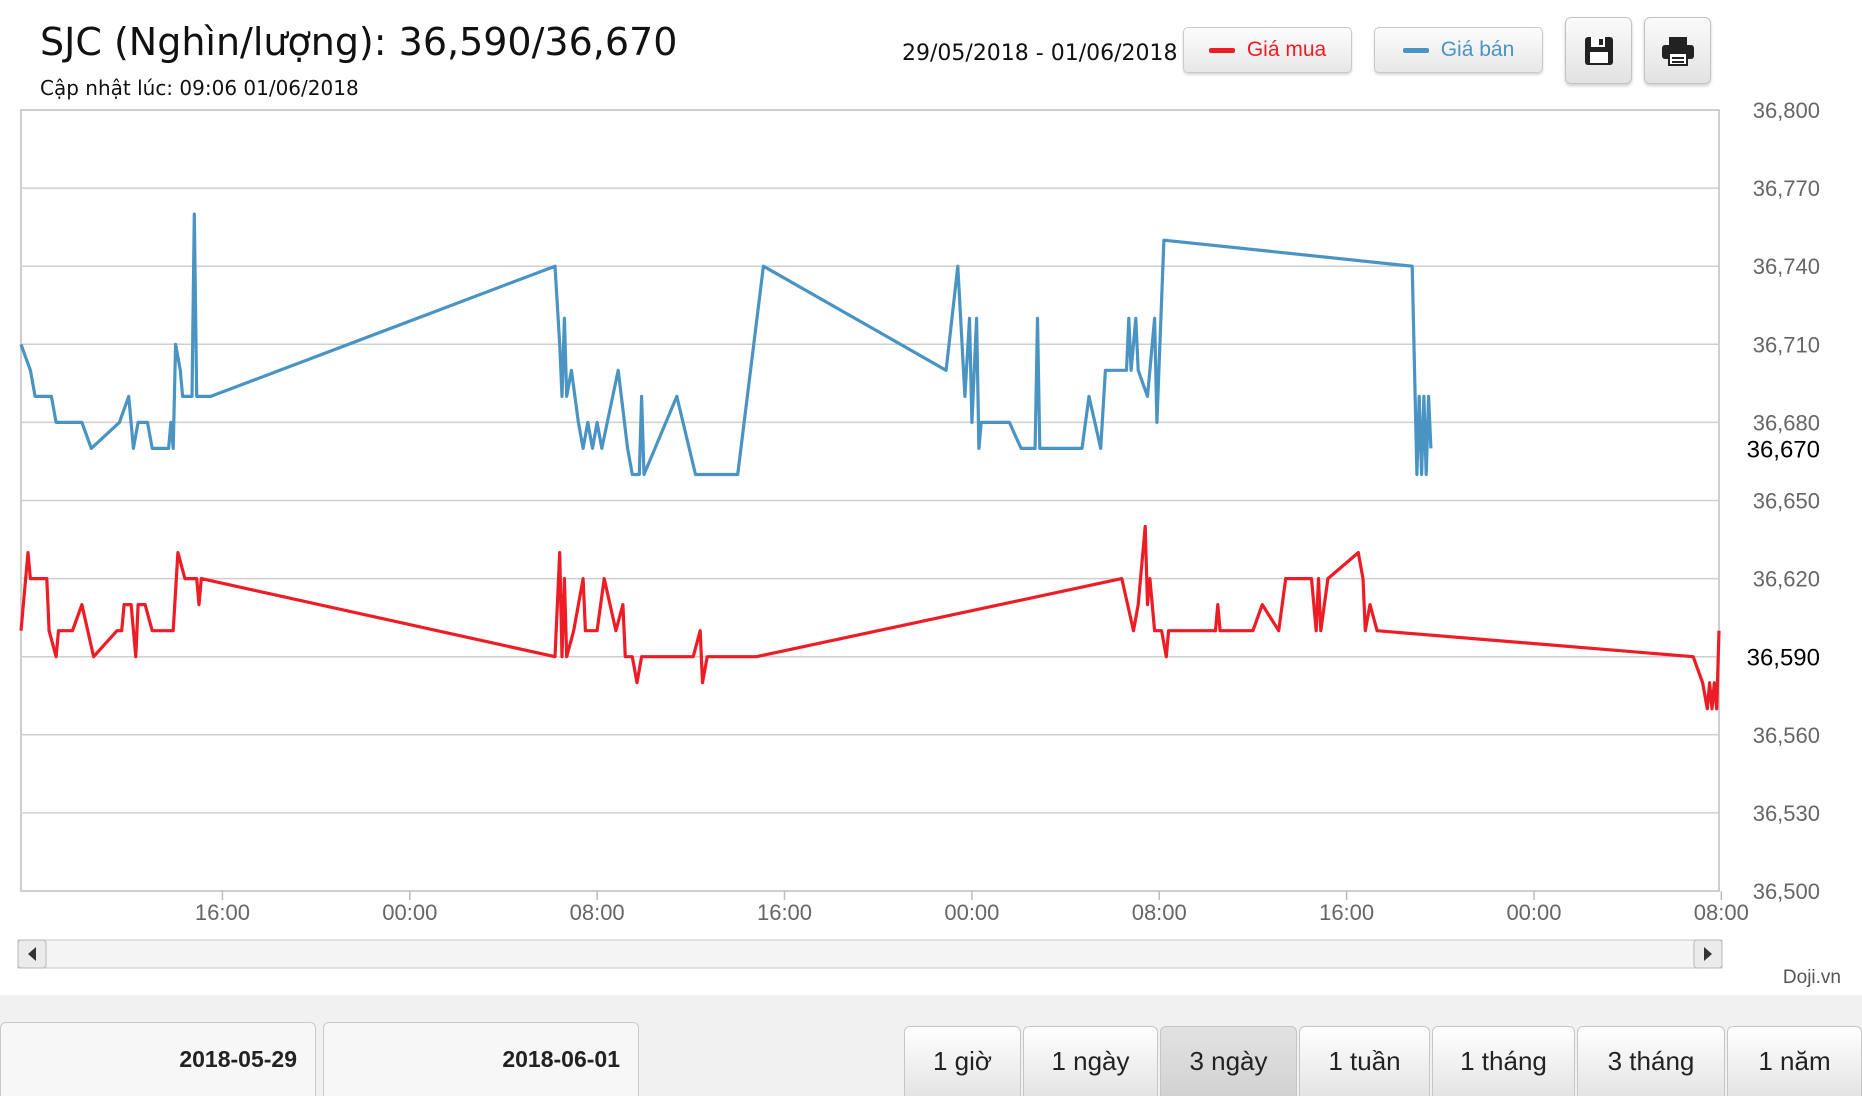  I want to click on y-tick-label: 36,710, so click(1786, 344).